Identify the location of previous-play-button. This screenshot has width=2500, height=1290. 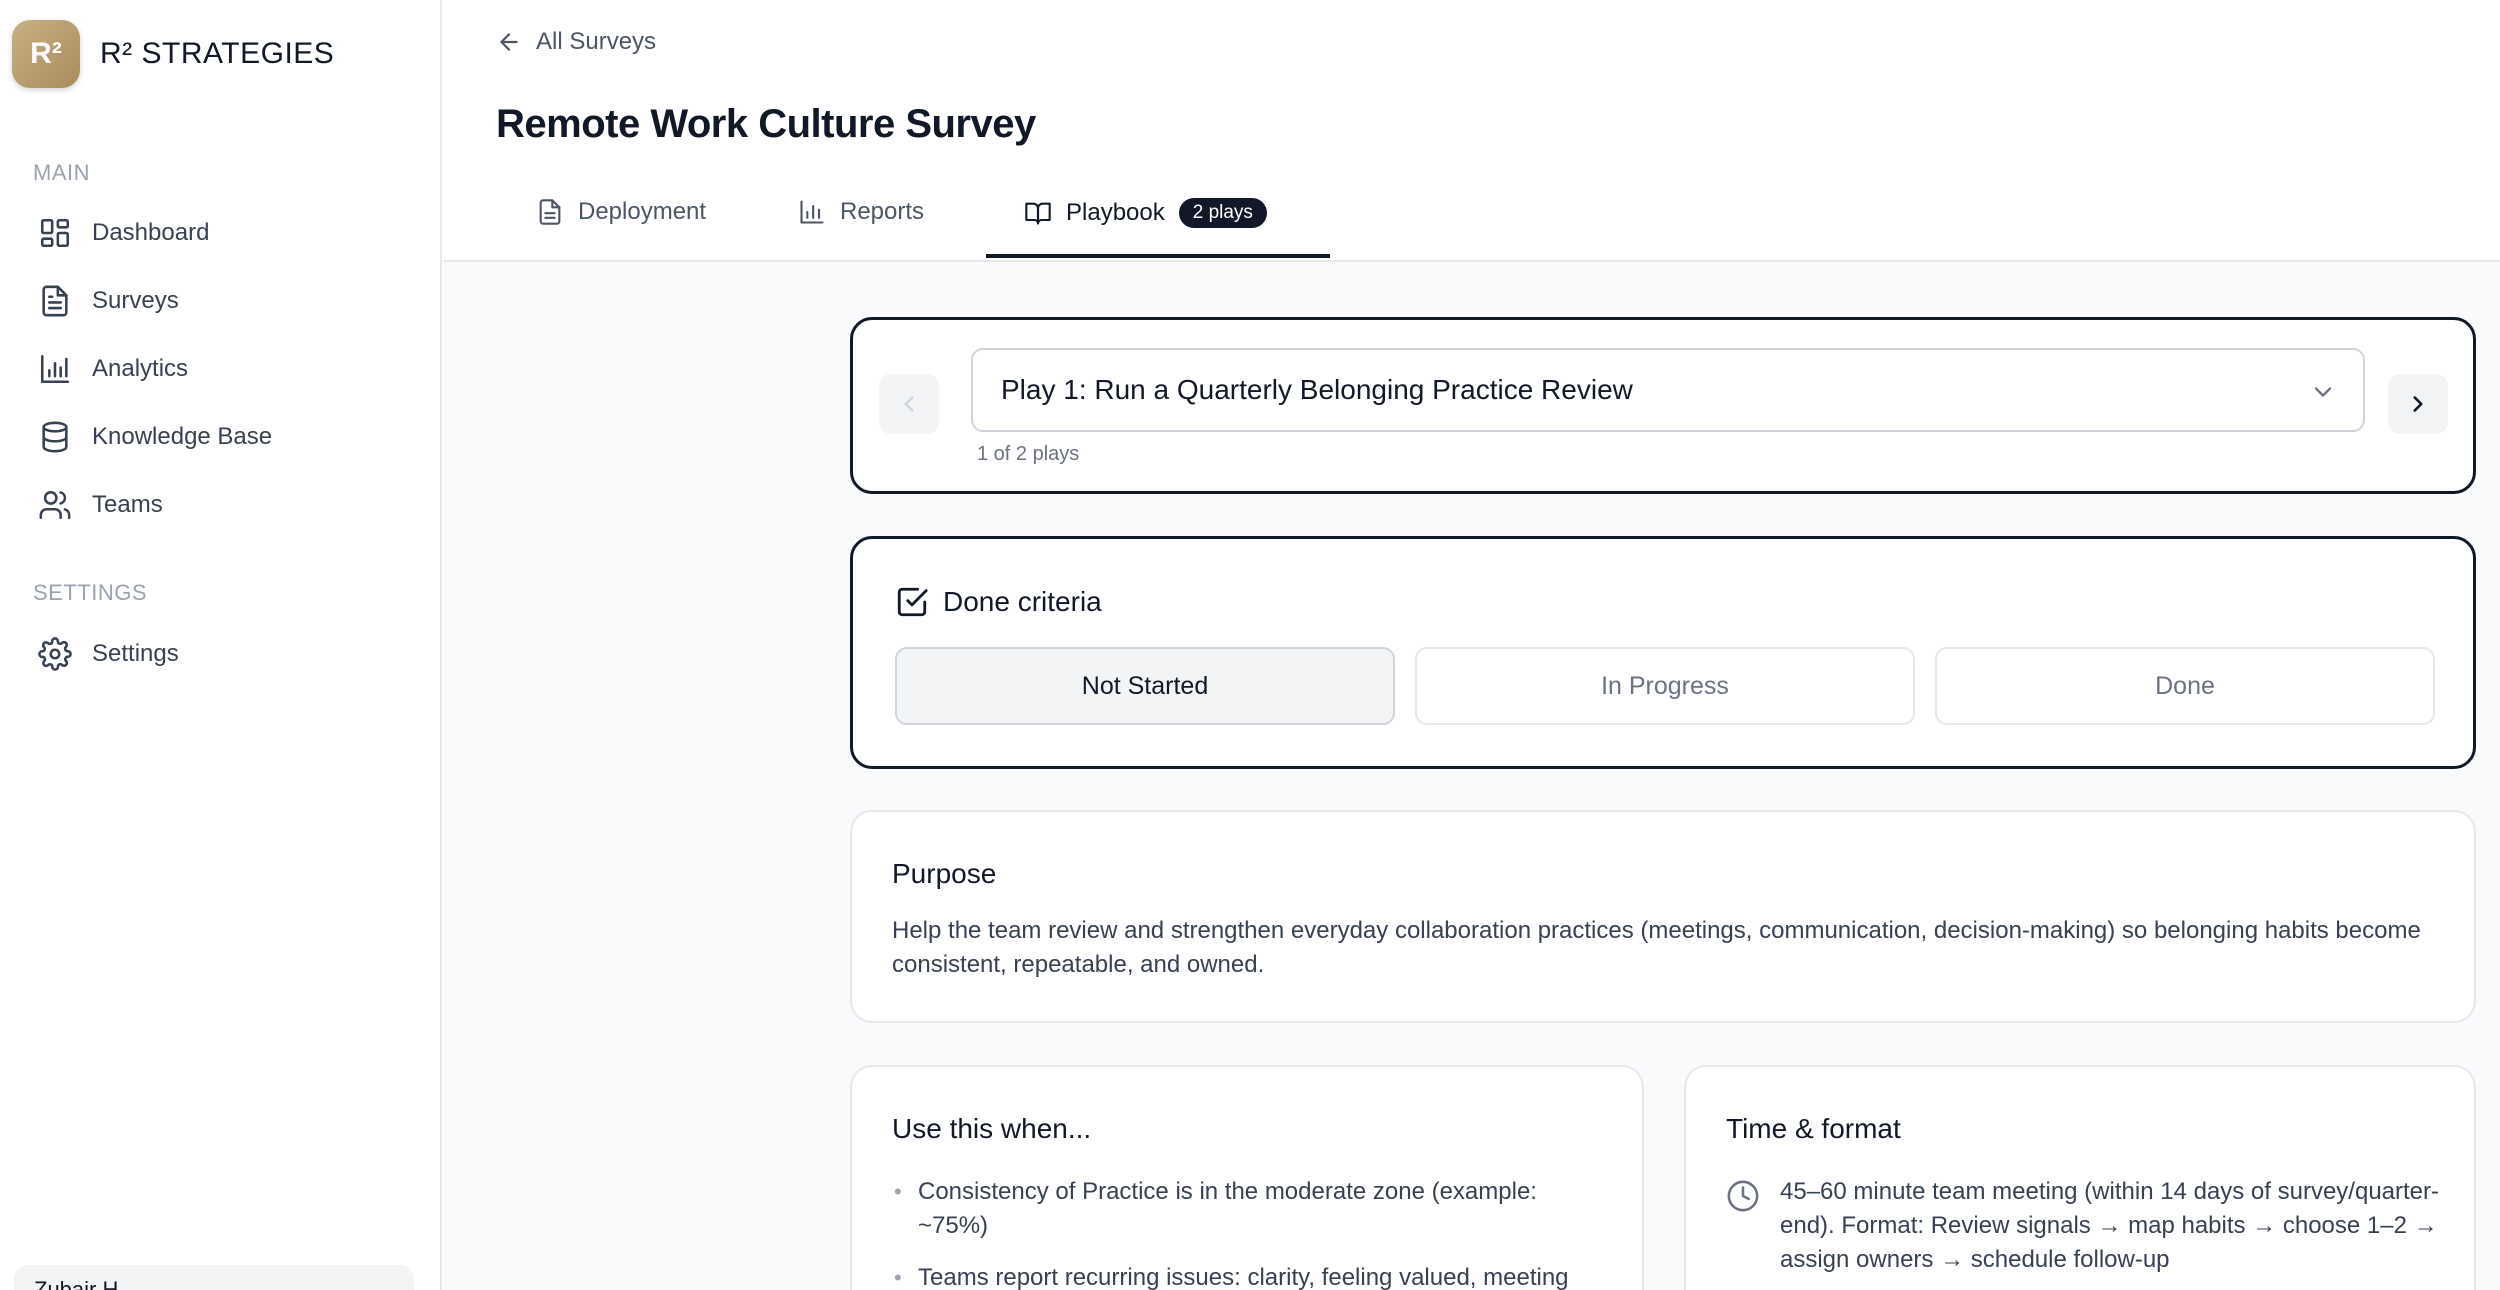
(909, 404).